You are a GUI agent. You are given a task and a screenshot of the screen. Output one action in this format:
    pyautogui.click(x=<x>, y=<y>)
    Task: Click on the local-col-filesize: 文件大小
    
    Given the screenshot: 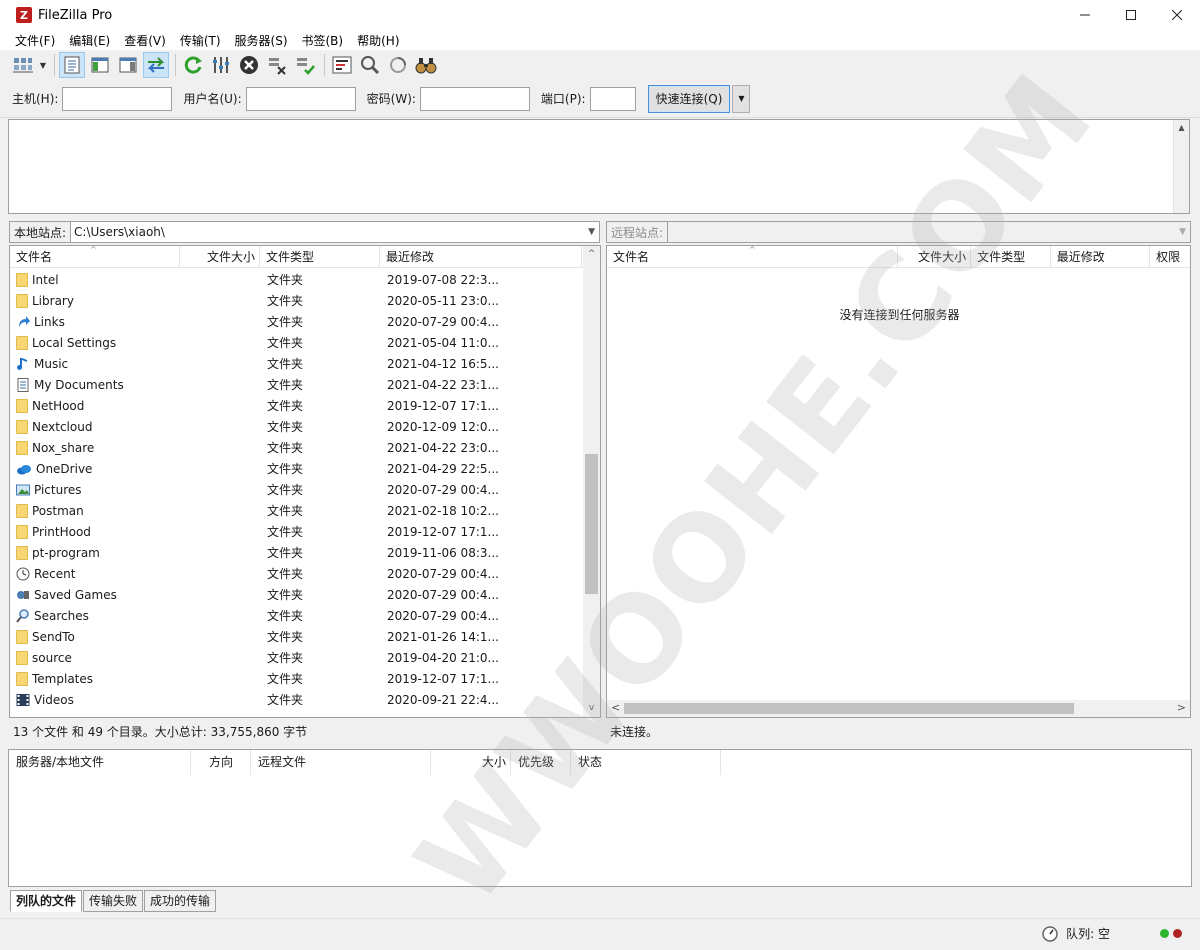 What is the action you would take?
    pyautogui.click(x=220, y=257)
    